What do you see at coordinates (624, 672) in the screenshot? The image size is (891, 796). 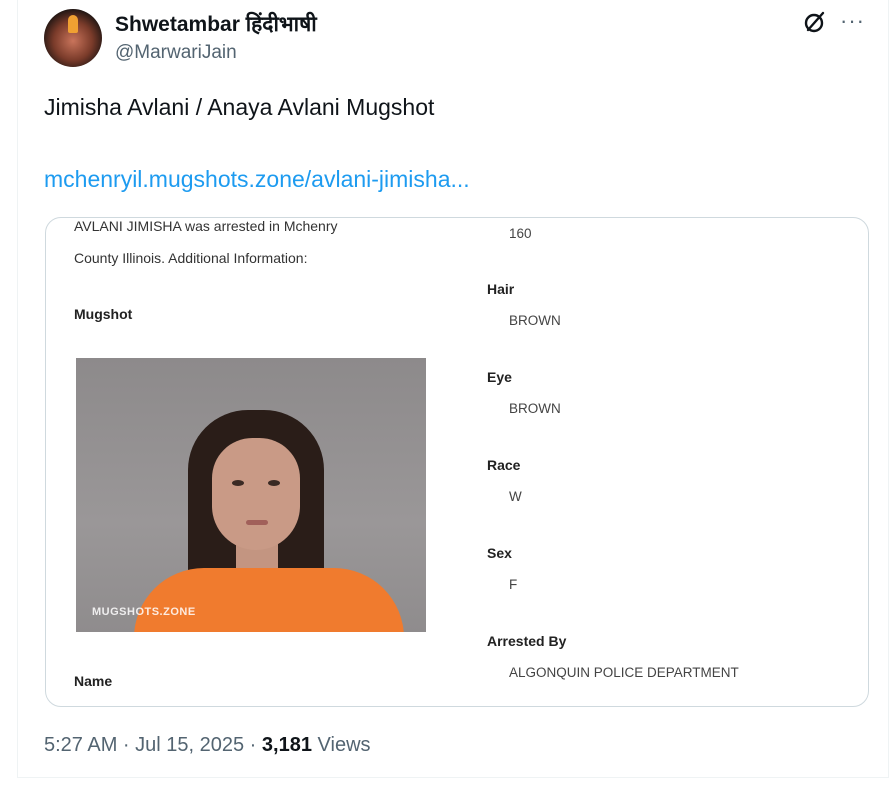 I see `arrested-by-value: ALGONQUIN POLICE DEPARTMENT` at bounding box center [624, 672].